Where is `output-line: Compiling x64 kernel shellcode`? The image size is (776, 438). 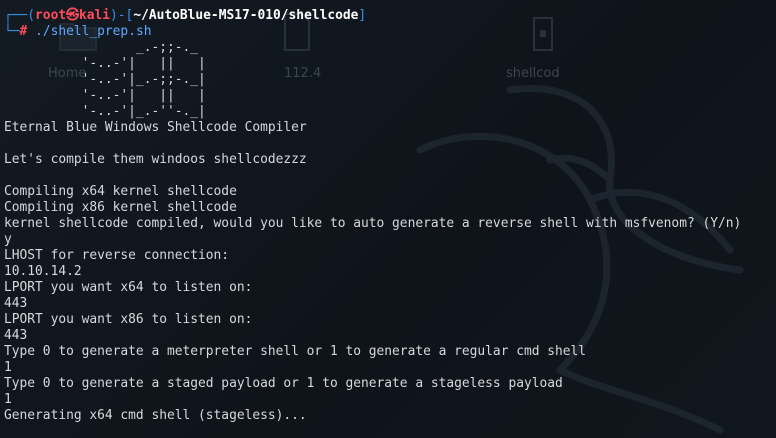
output-line: Compiling x64 kernel shellcode is located at coordinates (120, 191).